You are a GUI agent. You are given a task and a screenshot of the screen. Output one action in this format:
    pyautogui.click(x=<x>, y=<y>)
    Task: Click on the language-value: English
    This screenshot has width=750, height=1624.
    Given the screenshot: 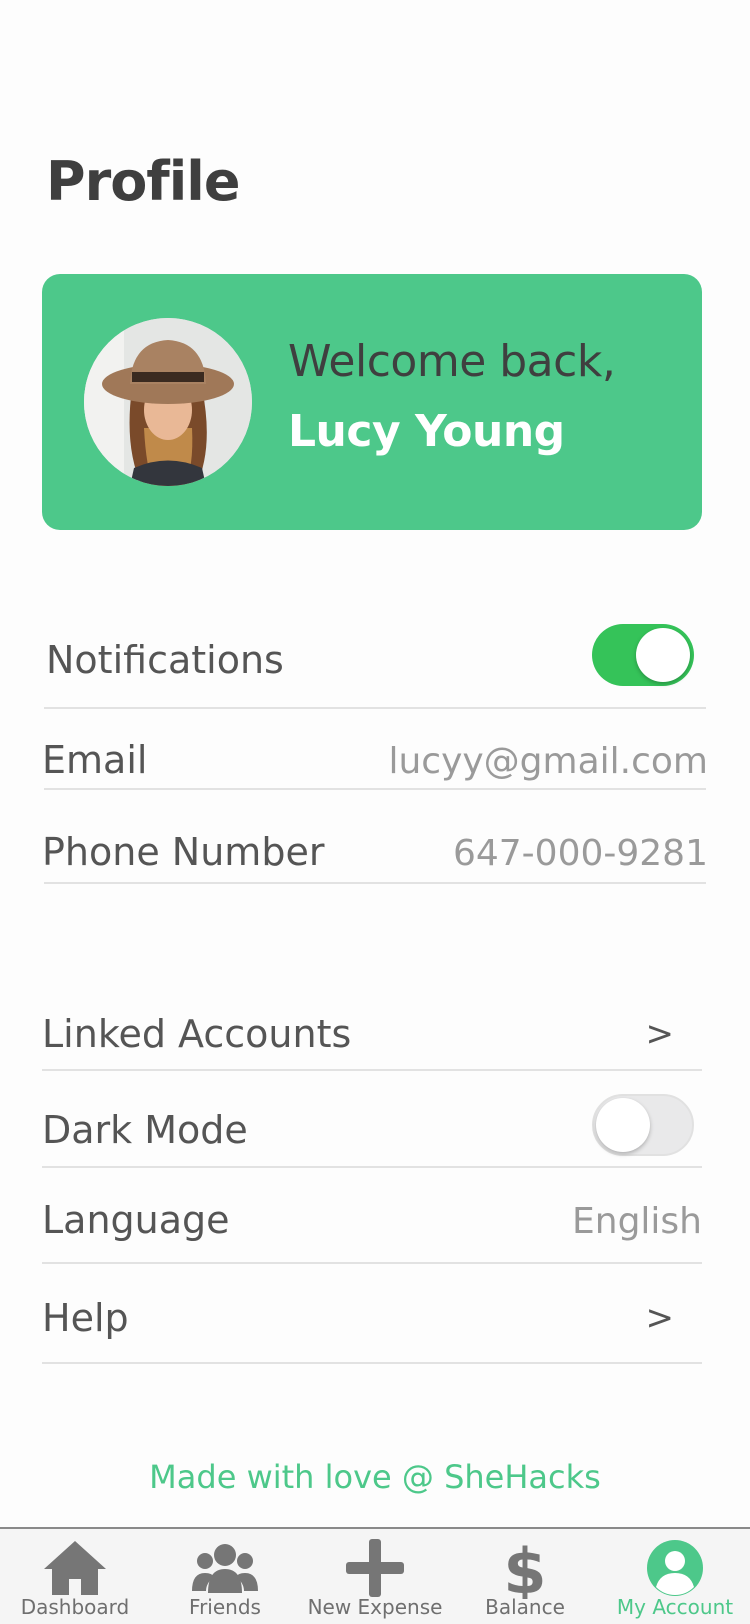 What is the action you would take?
    pyautogui.click(x=637, y=1221)
    